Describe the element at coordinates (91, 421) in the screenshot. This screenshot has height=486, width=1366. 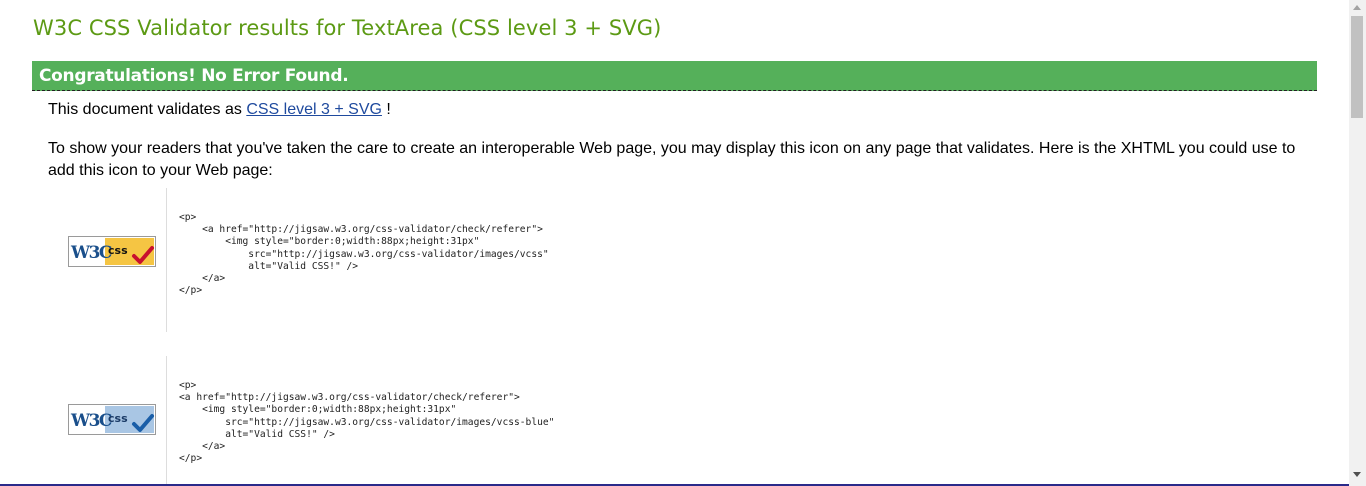
I see `badge-blue-w3c-text: W3C` at that location.